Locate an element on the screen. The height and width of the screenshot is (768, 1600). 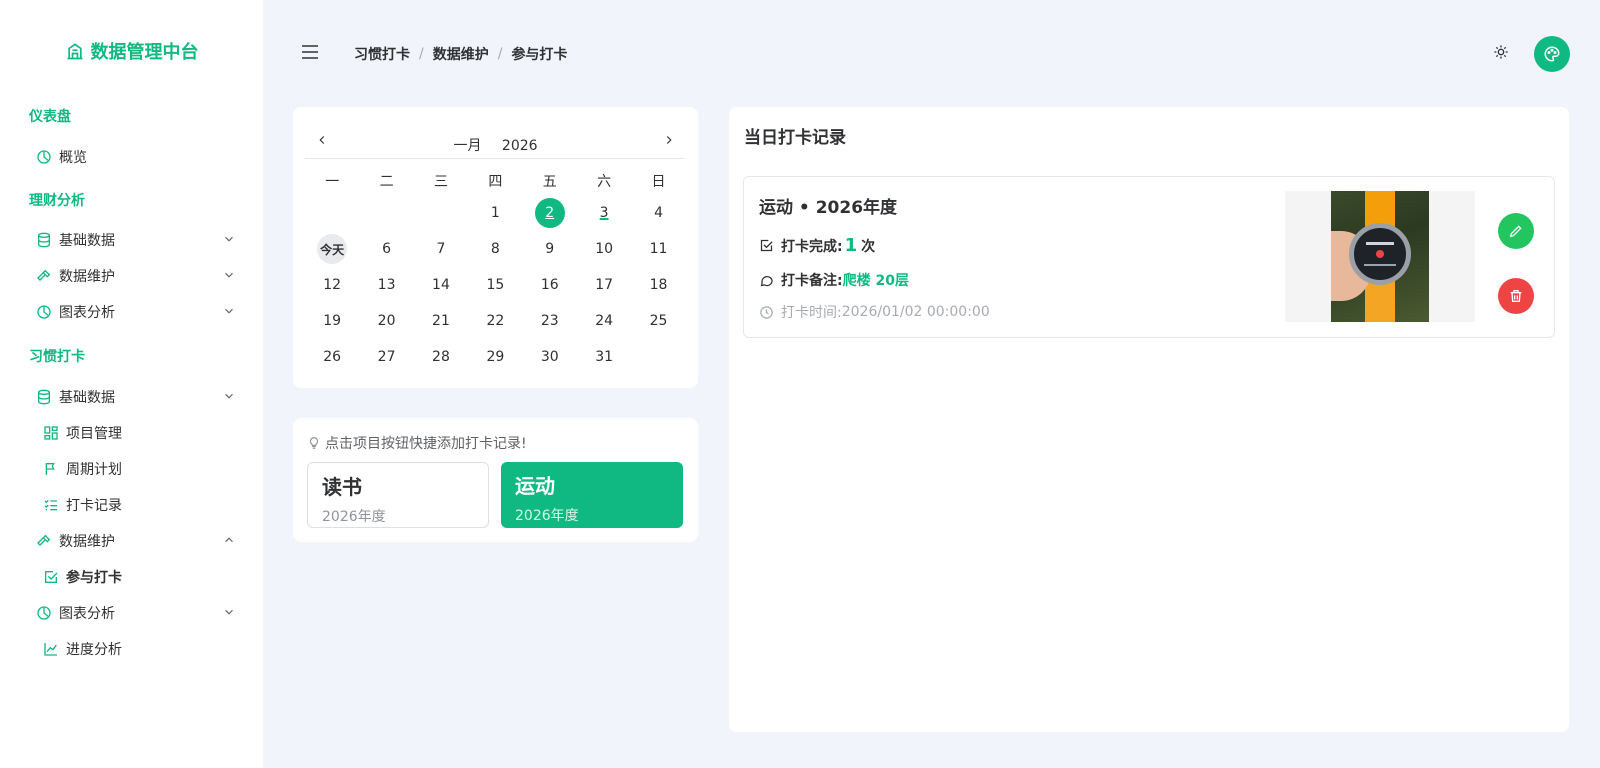
calendar-day-cell: 15 is located at coordinates (495, 285).